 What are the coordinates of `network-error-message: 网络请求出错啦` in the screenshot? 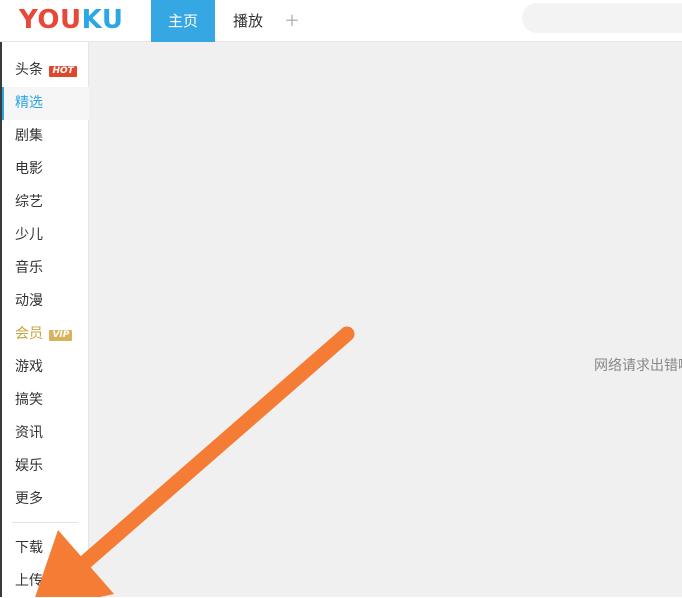 It's located at (638, 366).